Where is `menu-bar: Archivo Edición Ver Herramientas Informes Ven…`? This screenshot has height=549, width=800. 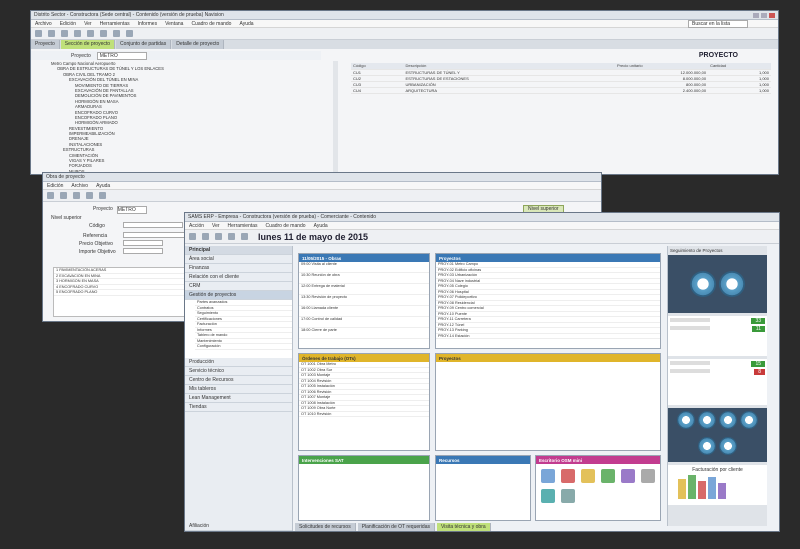 menu-bar: Archivo Edición Ver Herramientas Informes Ven… is located at coordinates (404, 23).